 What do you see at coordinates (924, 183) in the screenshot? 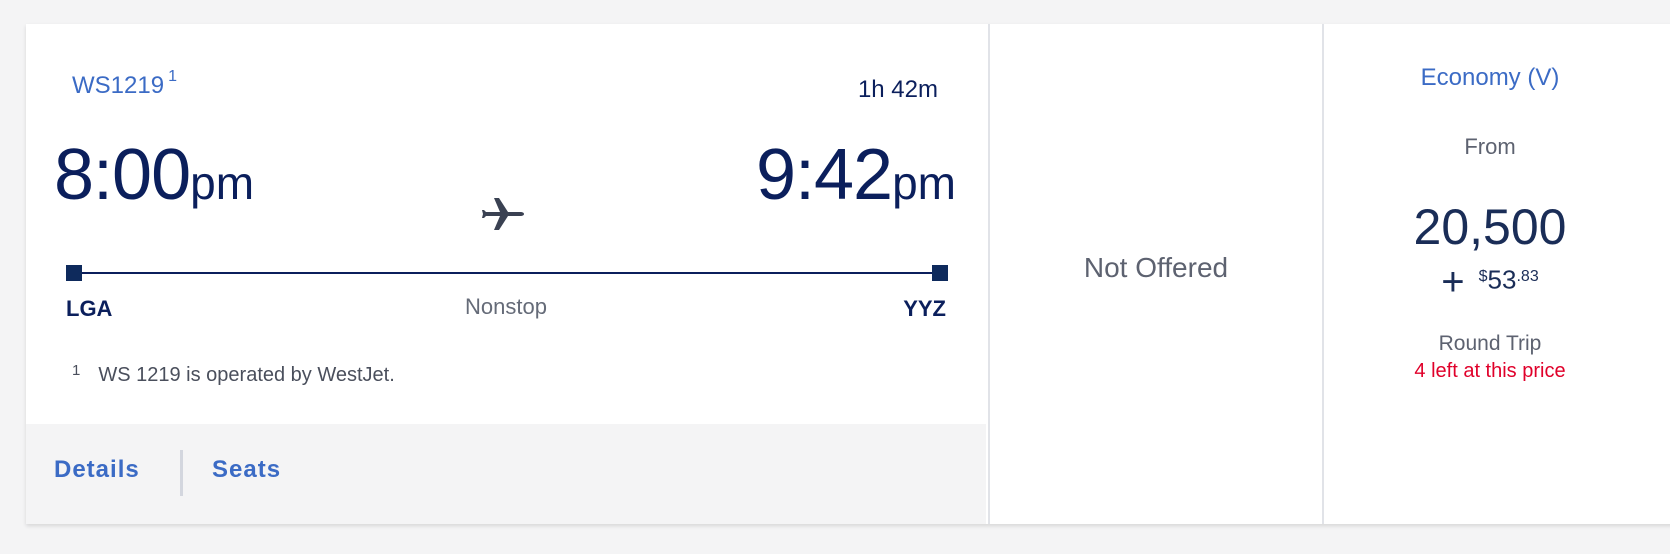
I see `arrival-time-suffix: pm` at bounding box center [924, 183].